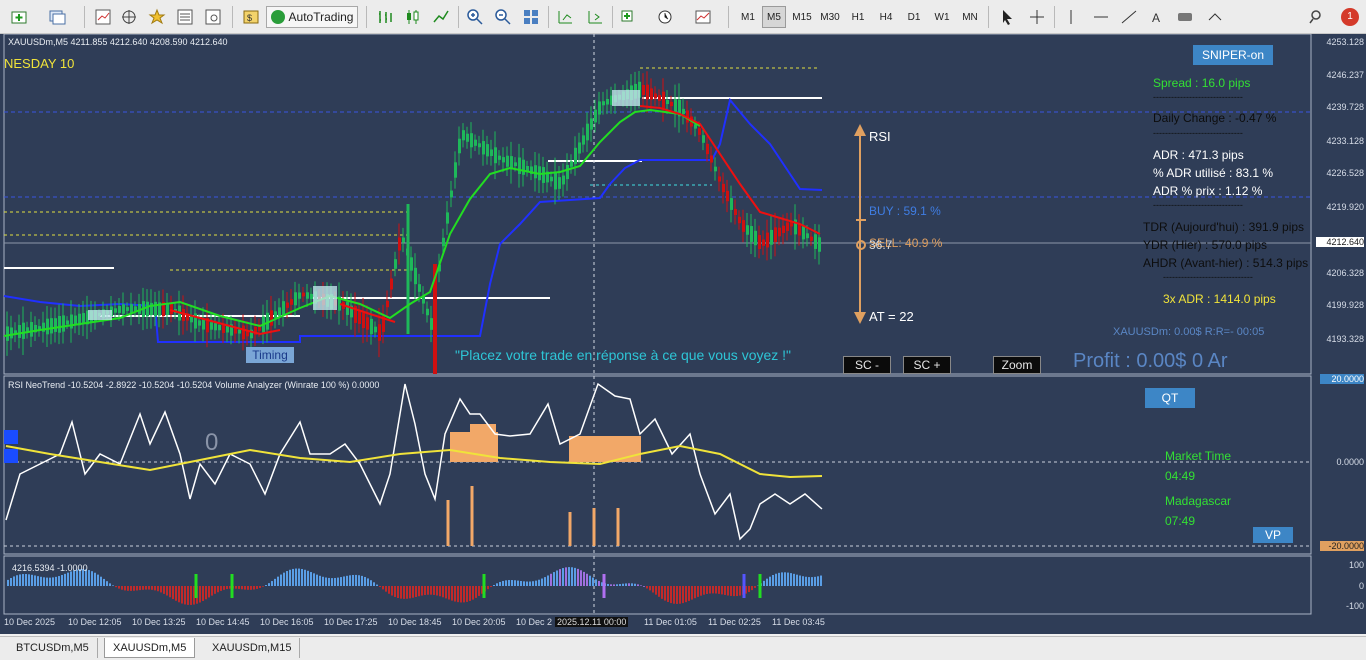 This screenshot has width=1366, height=660. What do you see at coordinates (252, 648) in the screenshot?
I see `tab-xauusdm-m15: XAUUSDm,M15` at bounding box center [252, 648].